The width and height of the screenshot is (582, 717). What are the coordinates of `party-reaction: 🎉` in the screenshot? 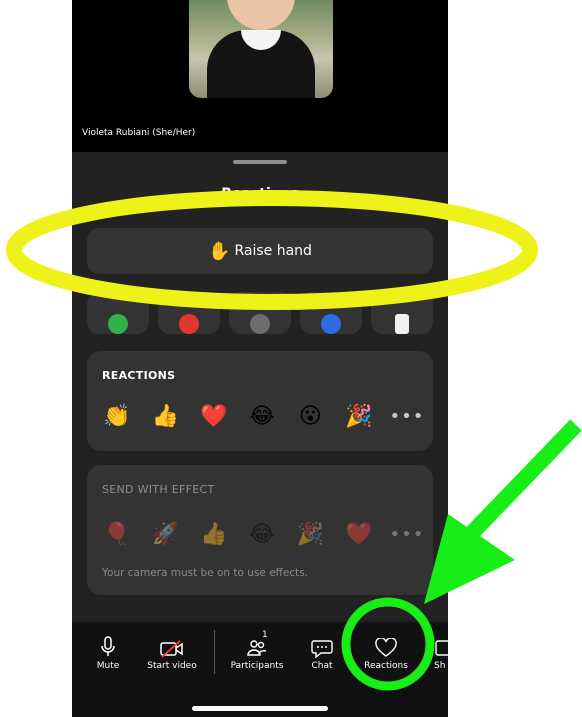 It's located at (359, 416).